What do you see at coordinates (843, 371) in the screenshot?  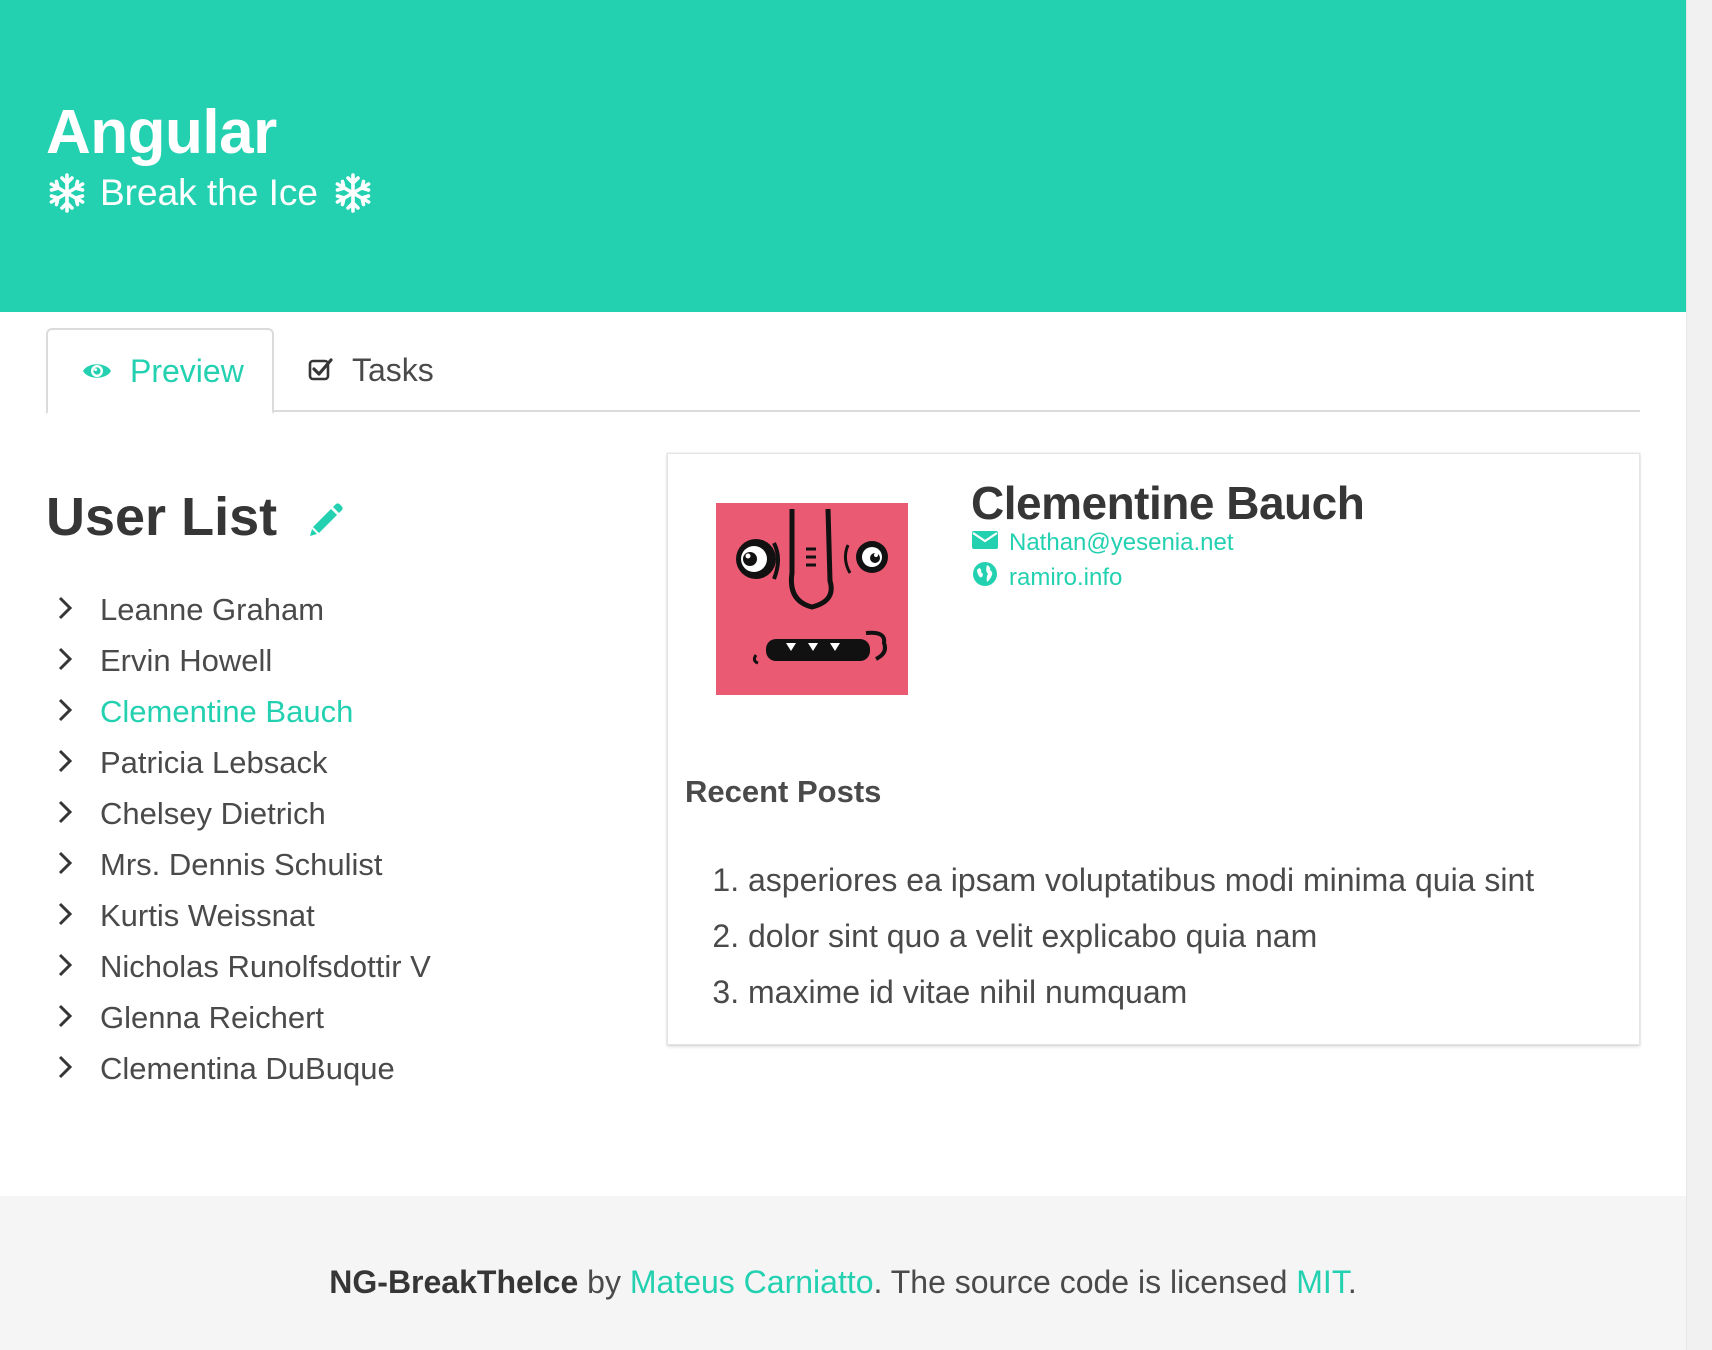 I see `tab-bar: Preview Tasks` at bounding box center [843, 371].